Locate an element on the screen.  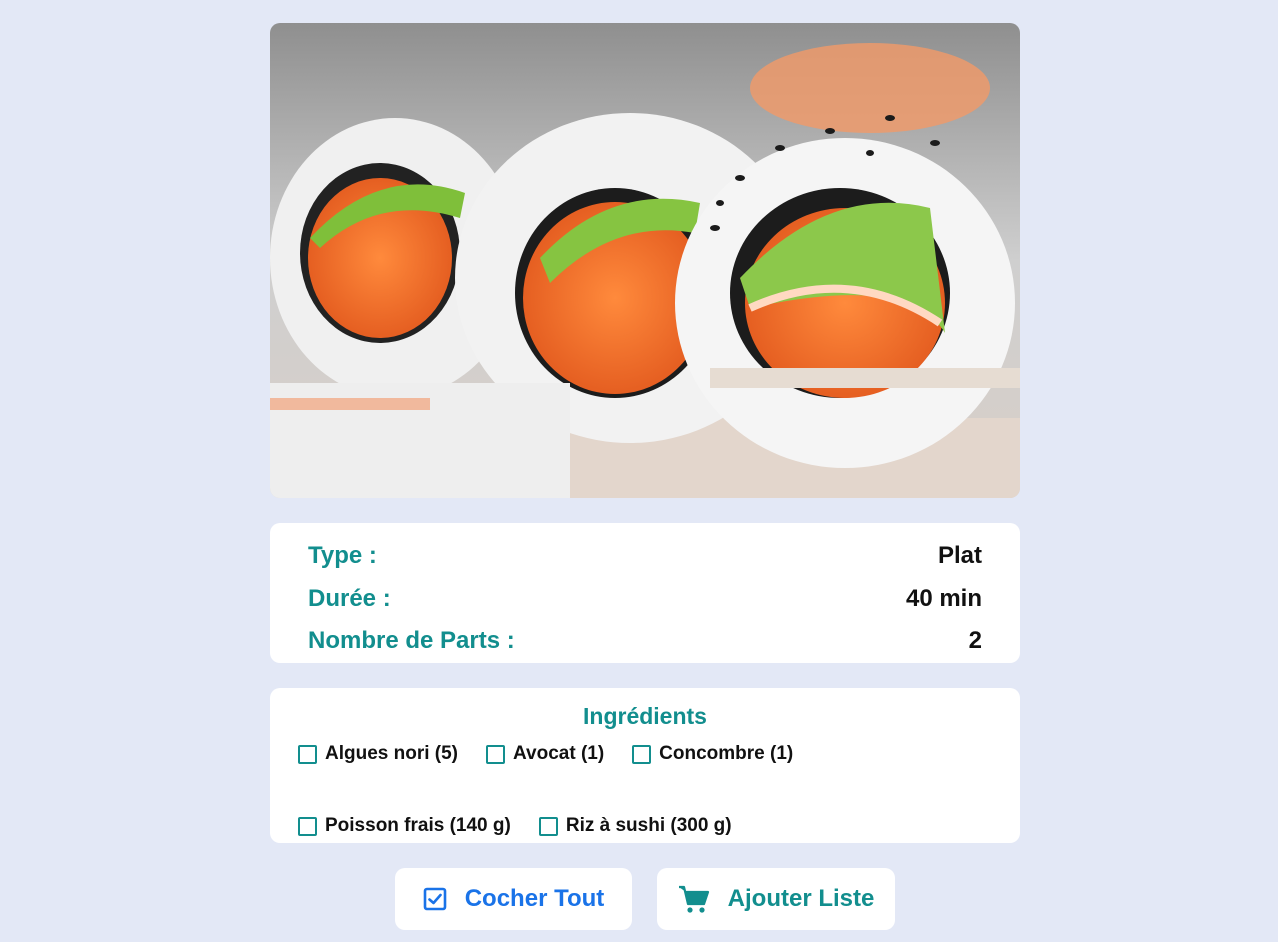
ingredient-label: Poisson frais (140 g) is located at coordinates (418, 825).